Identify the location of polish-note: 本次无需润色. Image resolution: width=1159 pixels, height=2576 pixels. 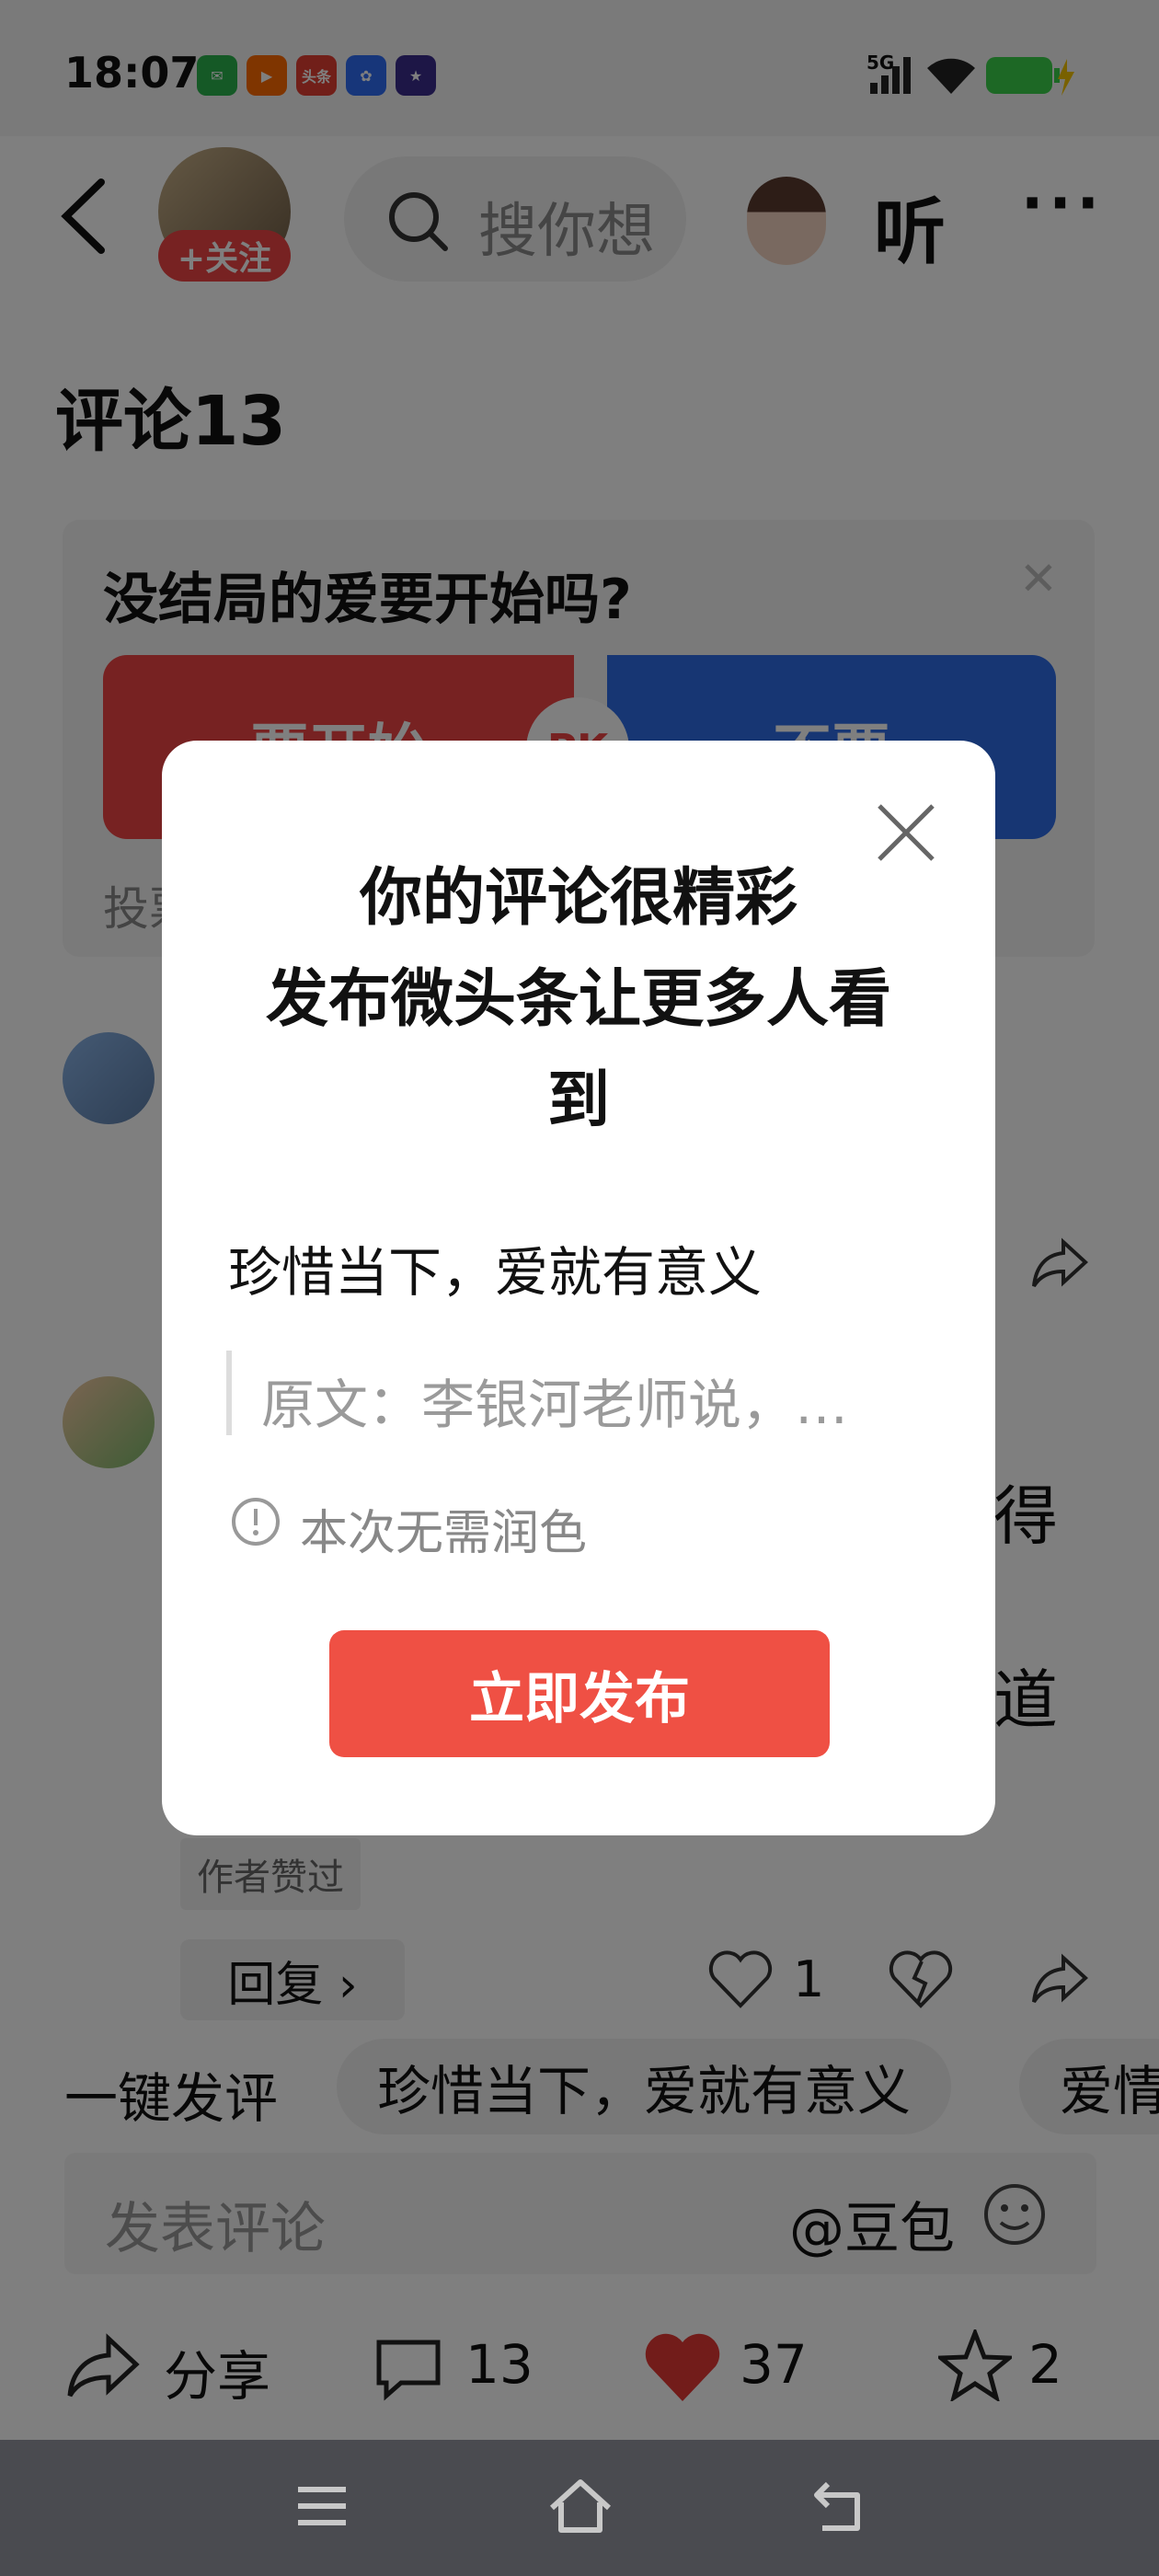
(444, 1533).